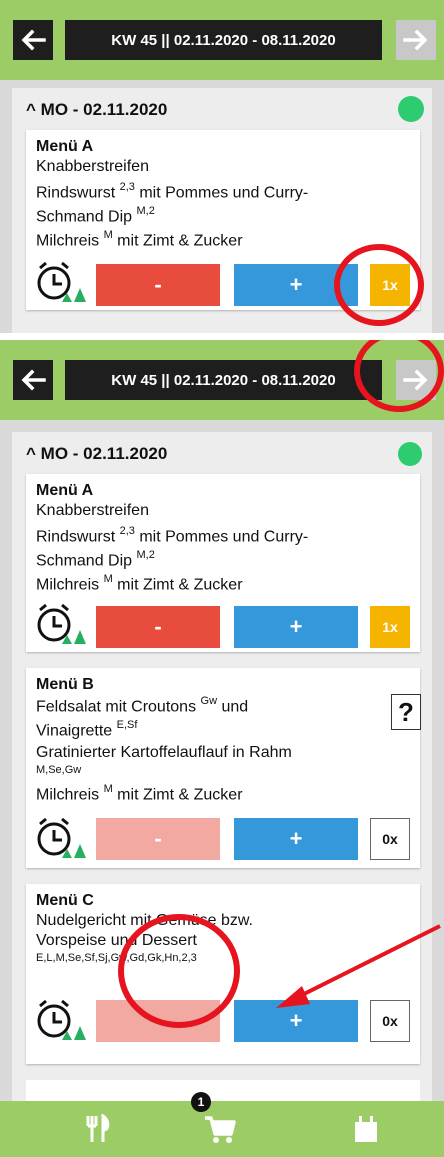 The height and width of the screenshot is (1157, 444). I want to click on menu-item-line: Nudelgericht mit Gemüse bzw., so click(144, 920).